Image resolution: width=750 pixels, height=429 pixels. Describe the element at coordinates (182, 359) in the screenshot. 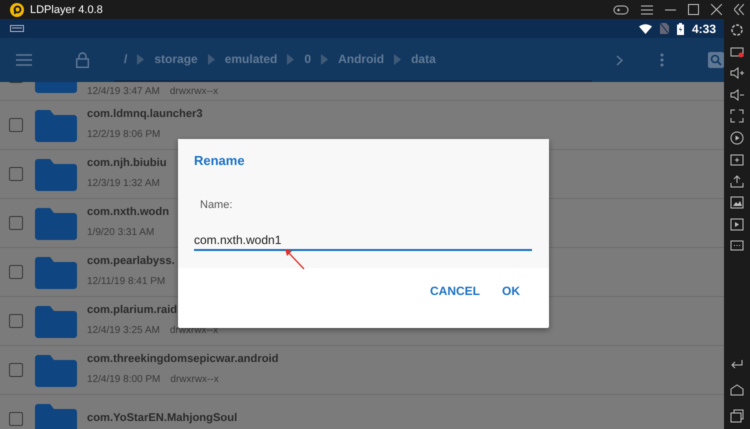

I see `file-name: com.threekingdomsepicwar.android` at that location.